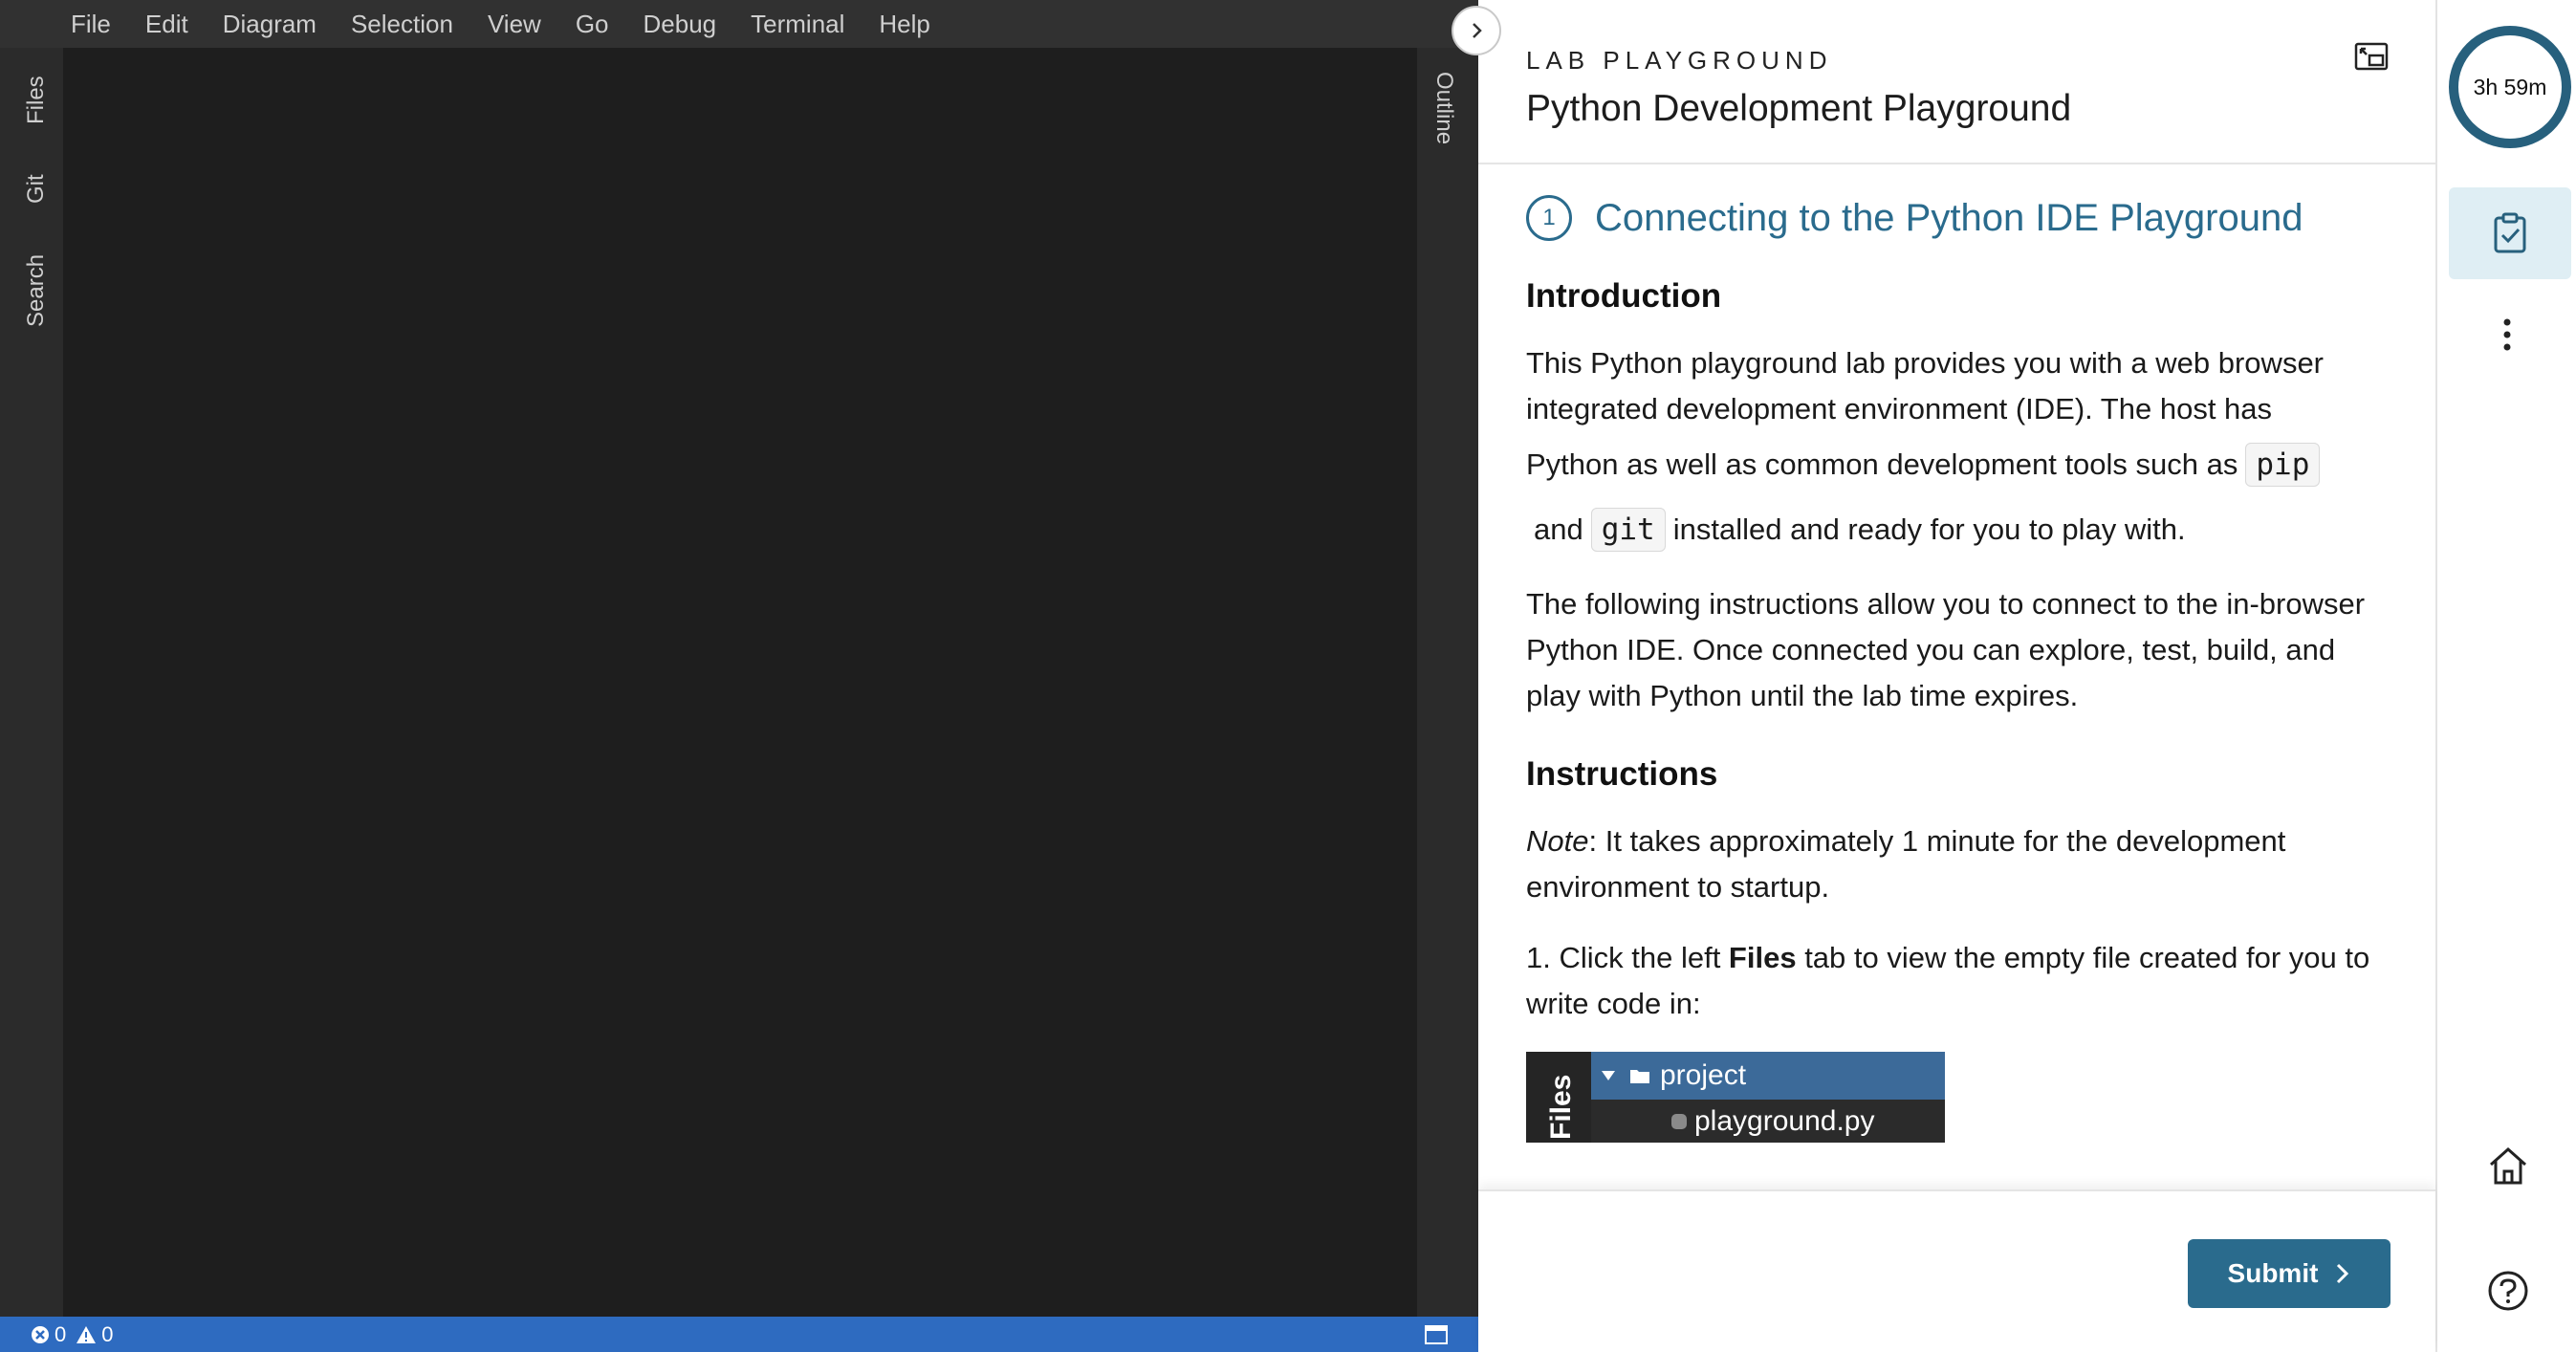 The width and height of the screenshot is (2576, 1352). Describe the element at coordinates (40, 1334) in the screenshot. I see `error-icon` at that location.